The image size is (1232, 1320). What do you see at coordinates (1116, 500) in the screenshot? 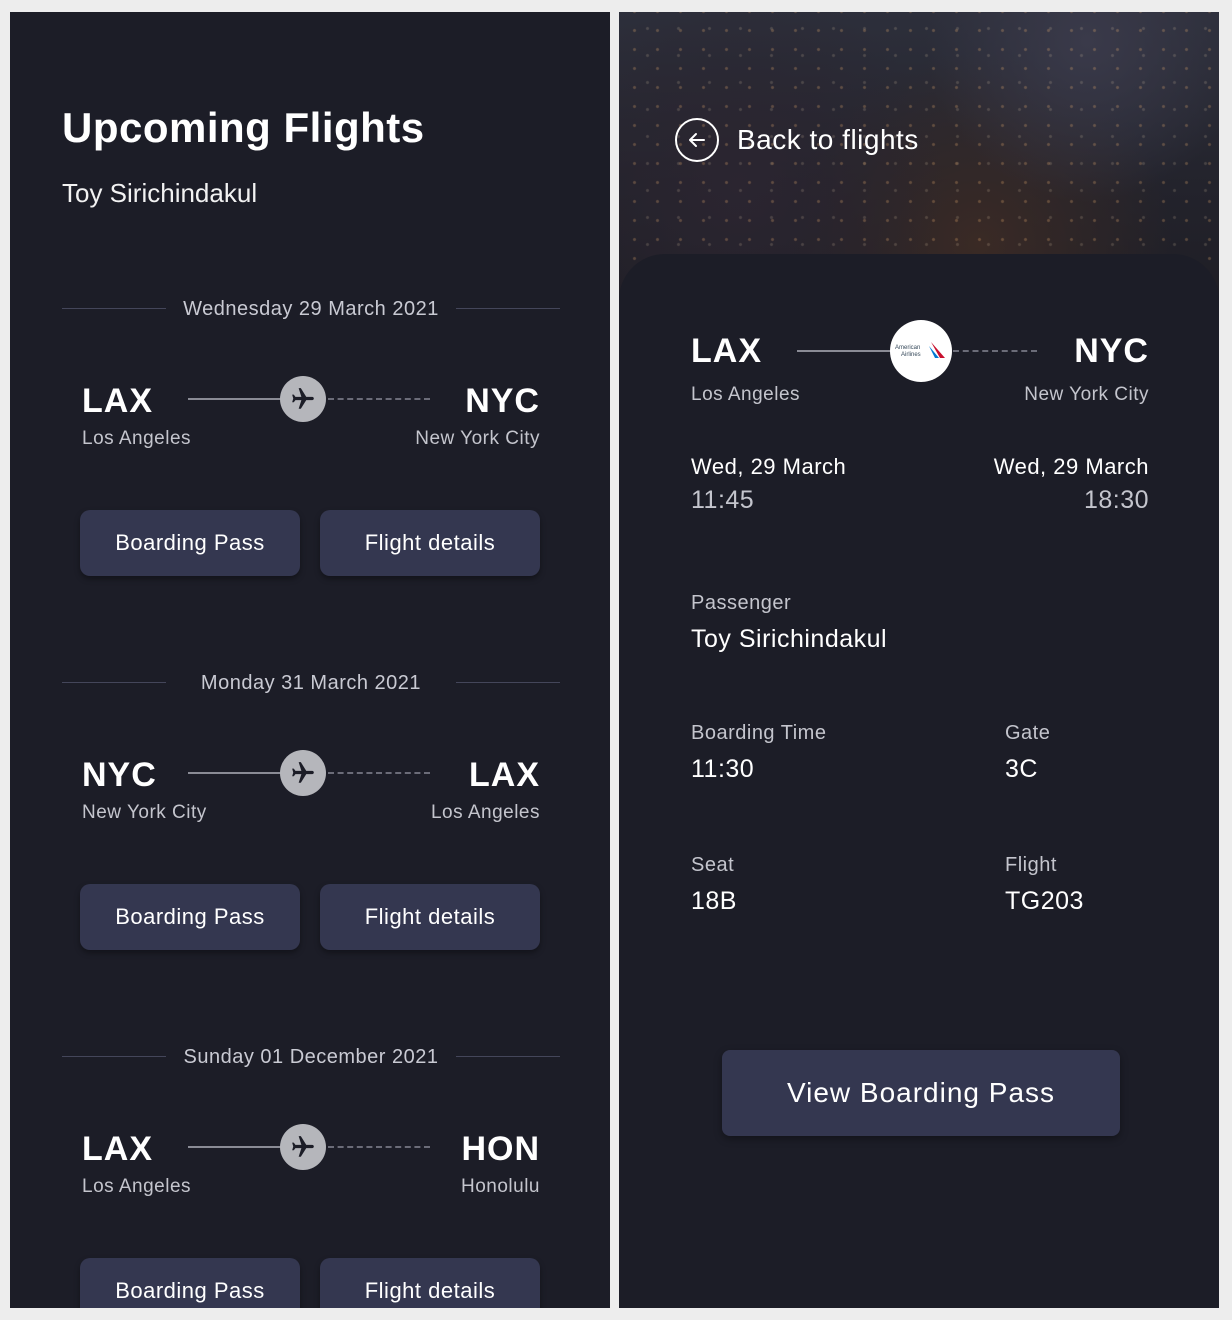
I see `arrival-time: 18:30` at bounding box center [1116, 500].